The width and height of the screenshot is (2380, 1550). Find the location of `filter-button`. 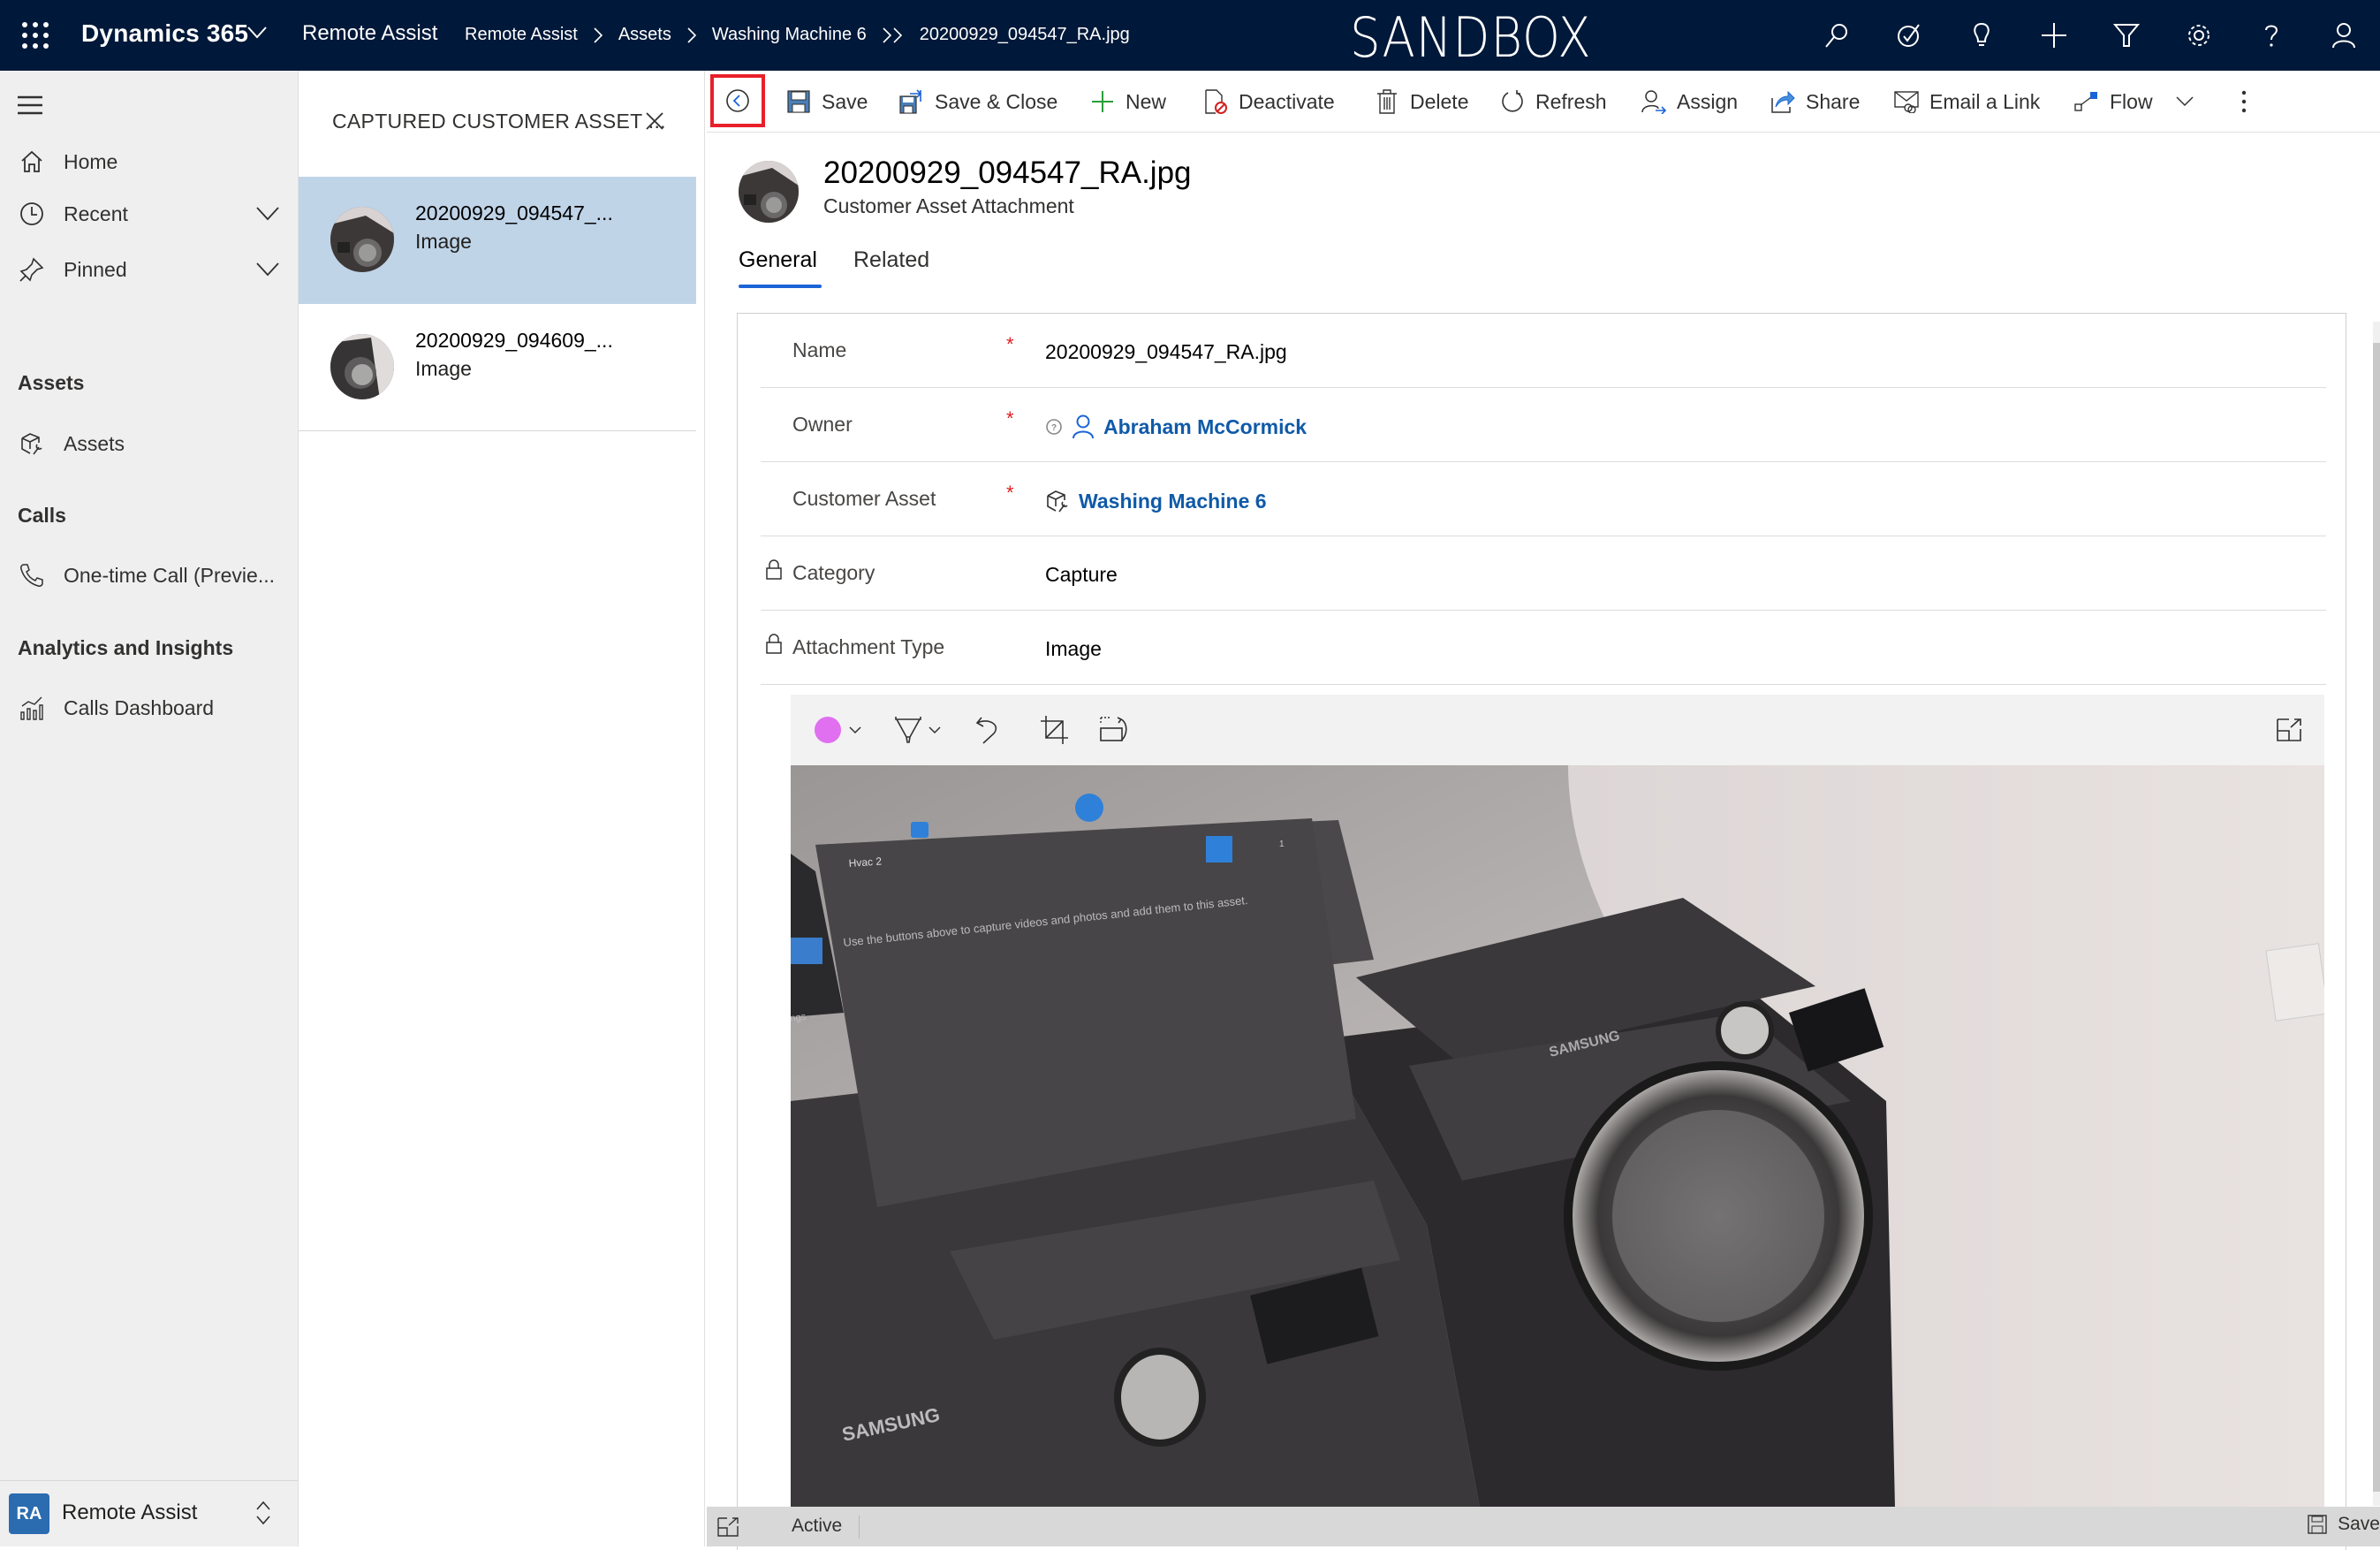

filter-button is located at coordinates (2126, 35).